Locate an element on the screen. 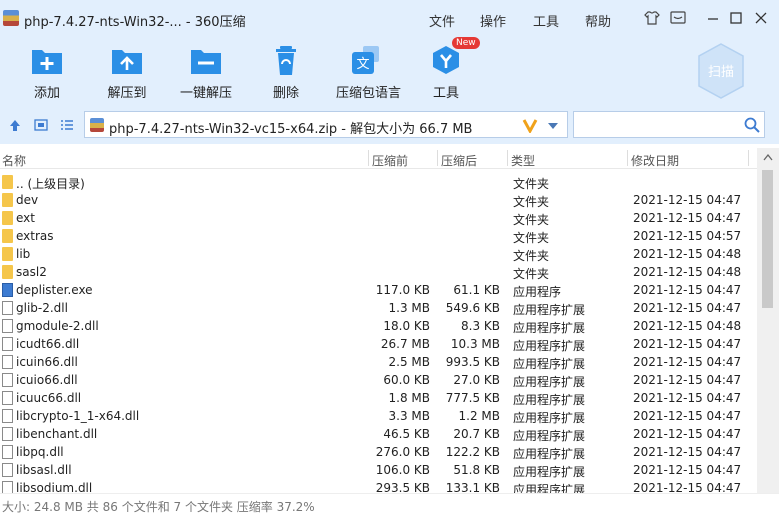  file-name: libenchant.dll is located at coordinates (57, 434).